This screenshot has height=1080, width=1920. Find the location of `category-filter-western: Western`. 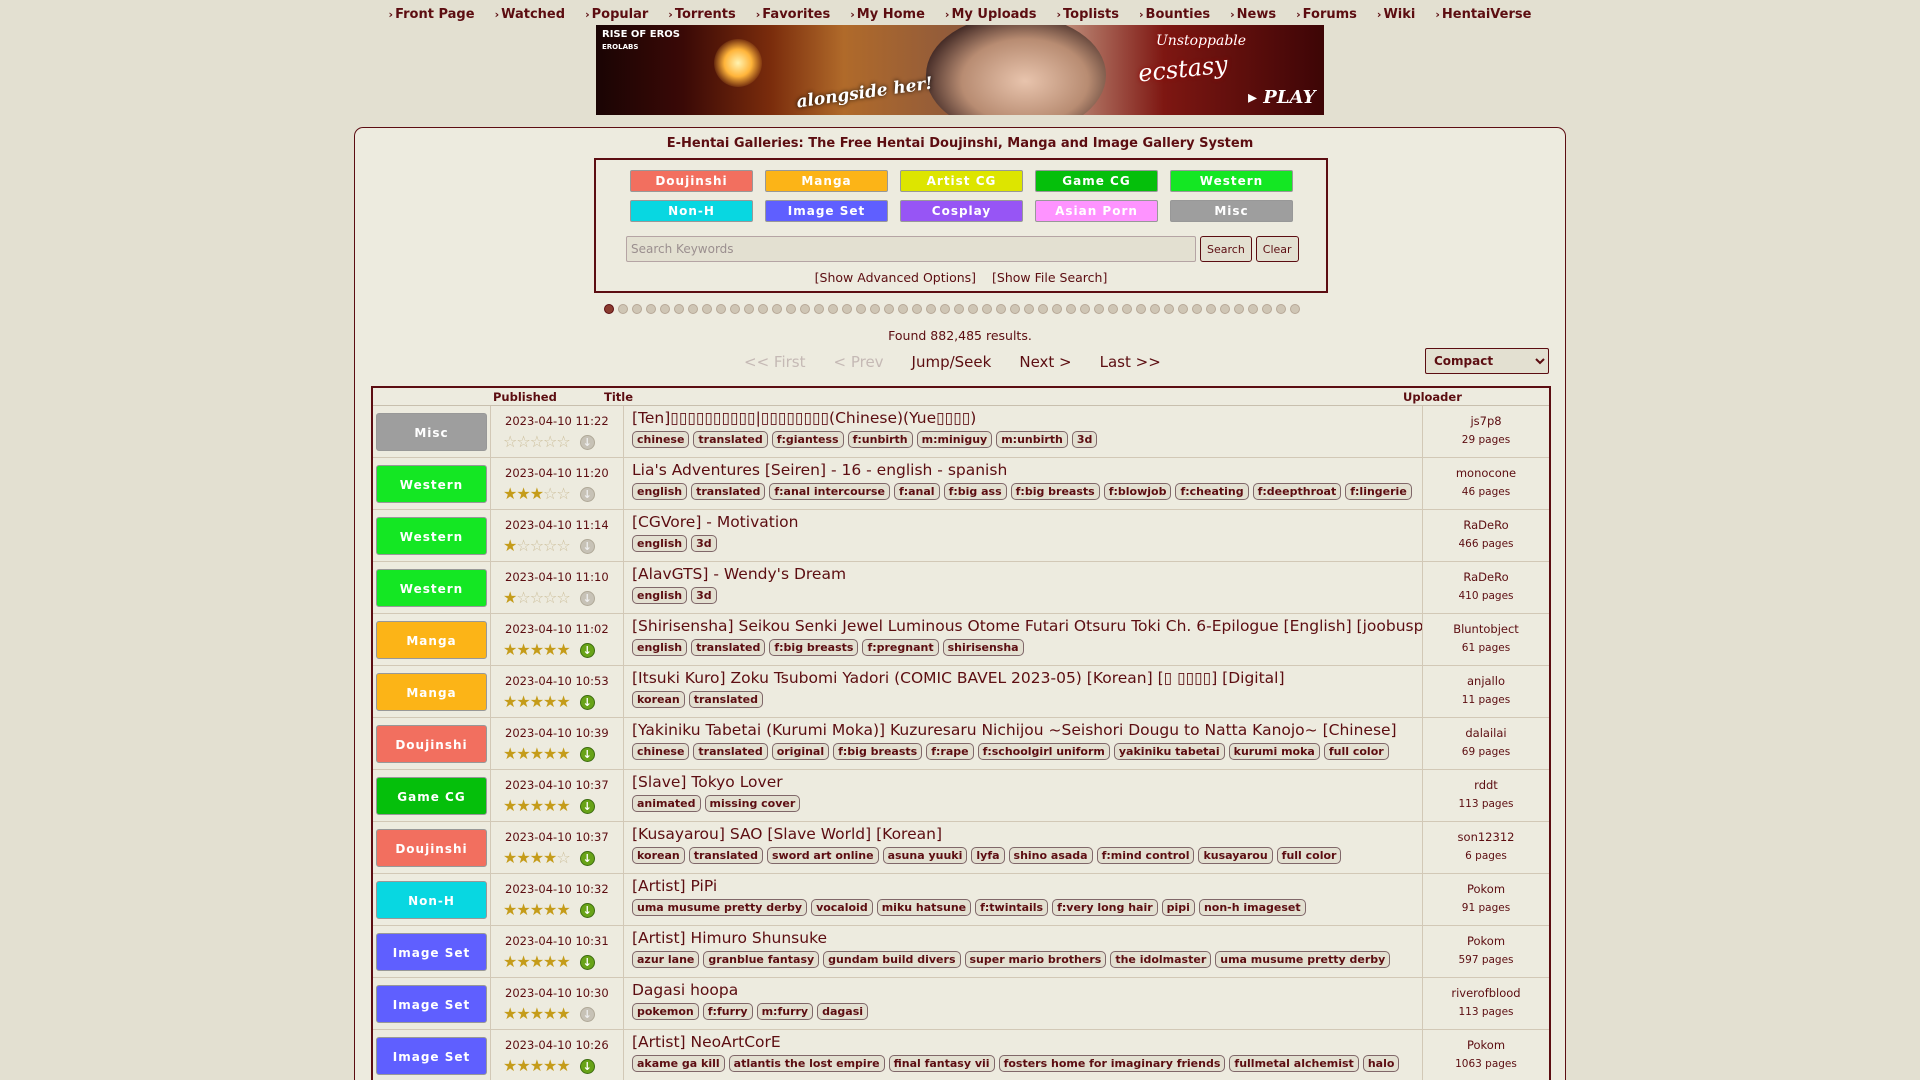

category-filter-western: Western is located at coordinates (1231, 181).